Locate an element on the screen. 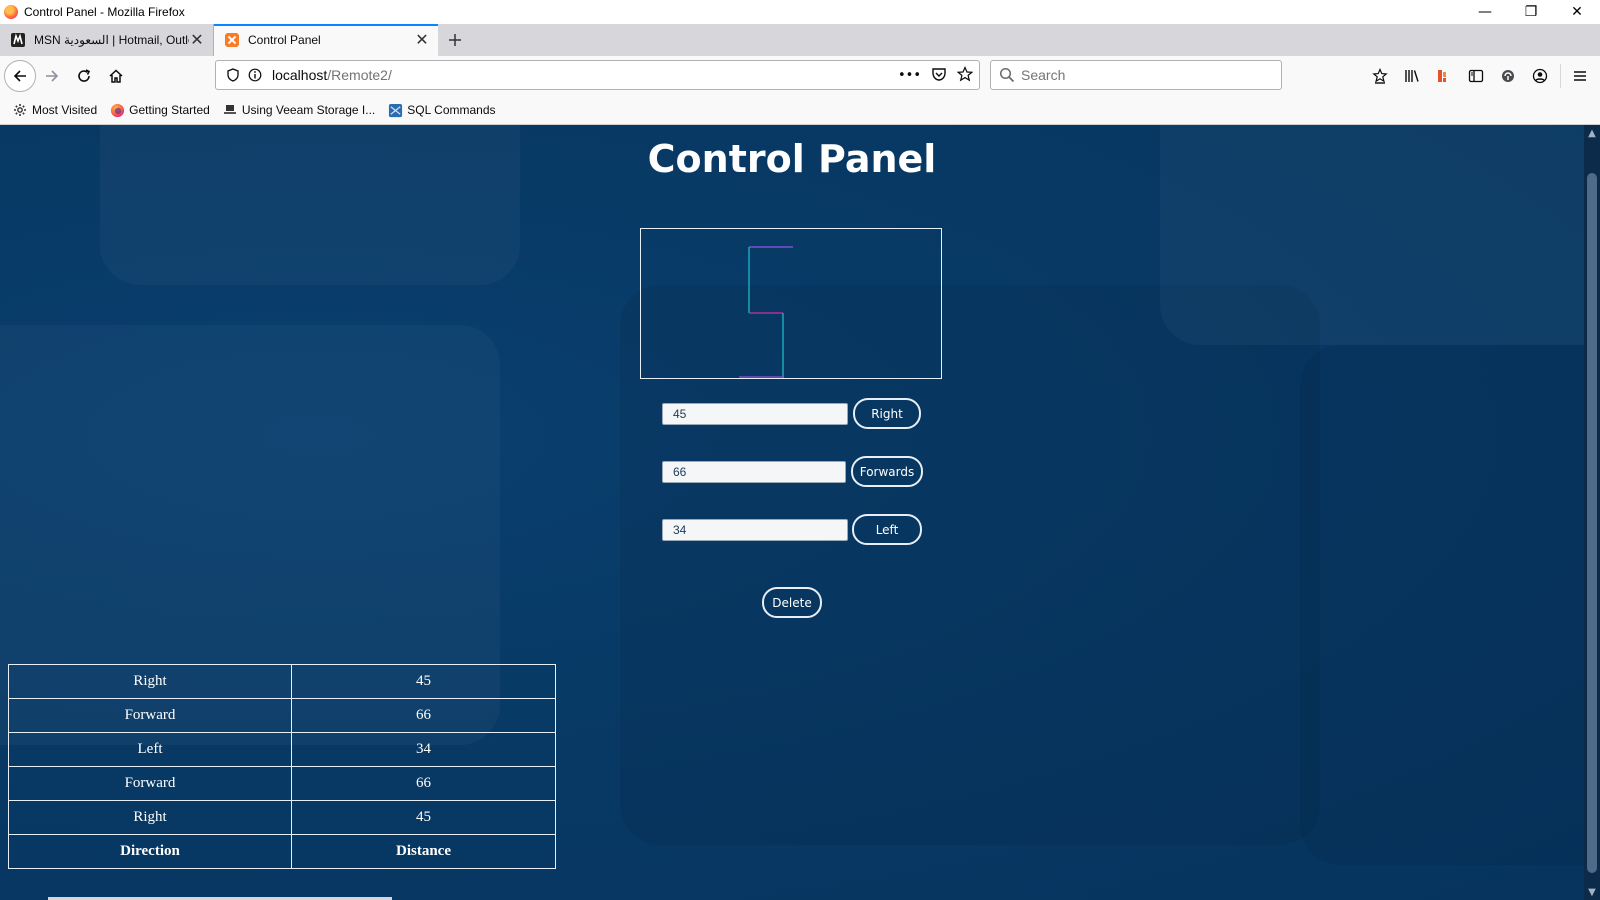 The width and height of the screenshot is (1600, 900). reload-button is located at coordinates (84, 76).